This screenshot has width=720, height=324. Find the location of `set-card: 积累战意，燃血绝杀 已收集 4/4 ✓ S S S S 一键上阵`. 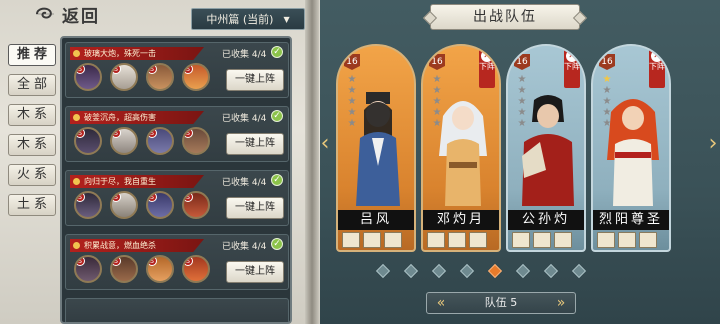

set-card: 积累战意，燃血绝杀 已收集 4/4 ✓ S S S S 一键上阵 is located at coordinates (177, 262).